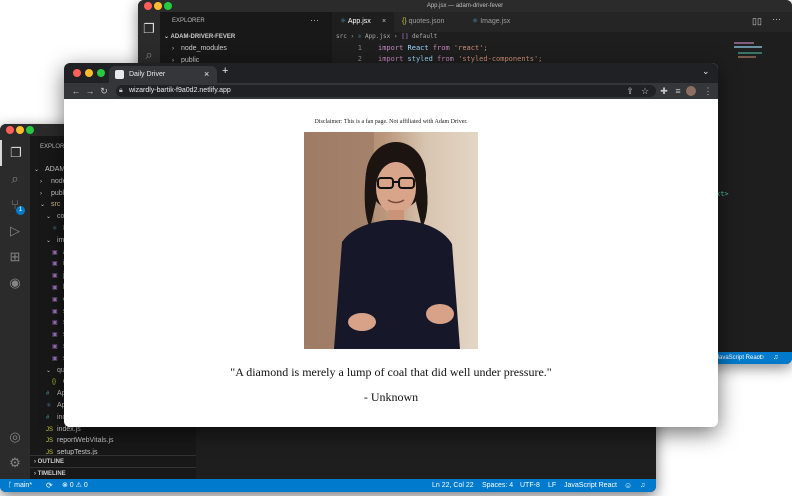 The width and height of the screenshot is (792, 496). I want to click on github-icon: ◉, so click(15, 283).